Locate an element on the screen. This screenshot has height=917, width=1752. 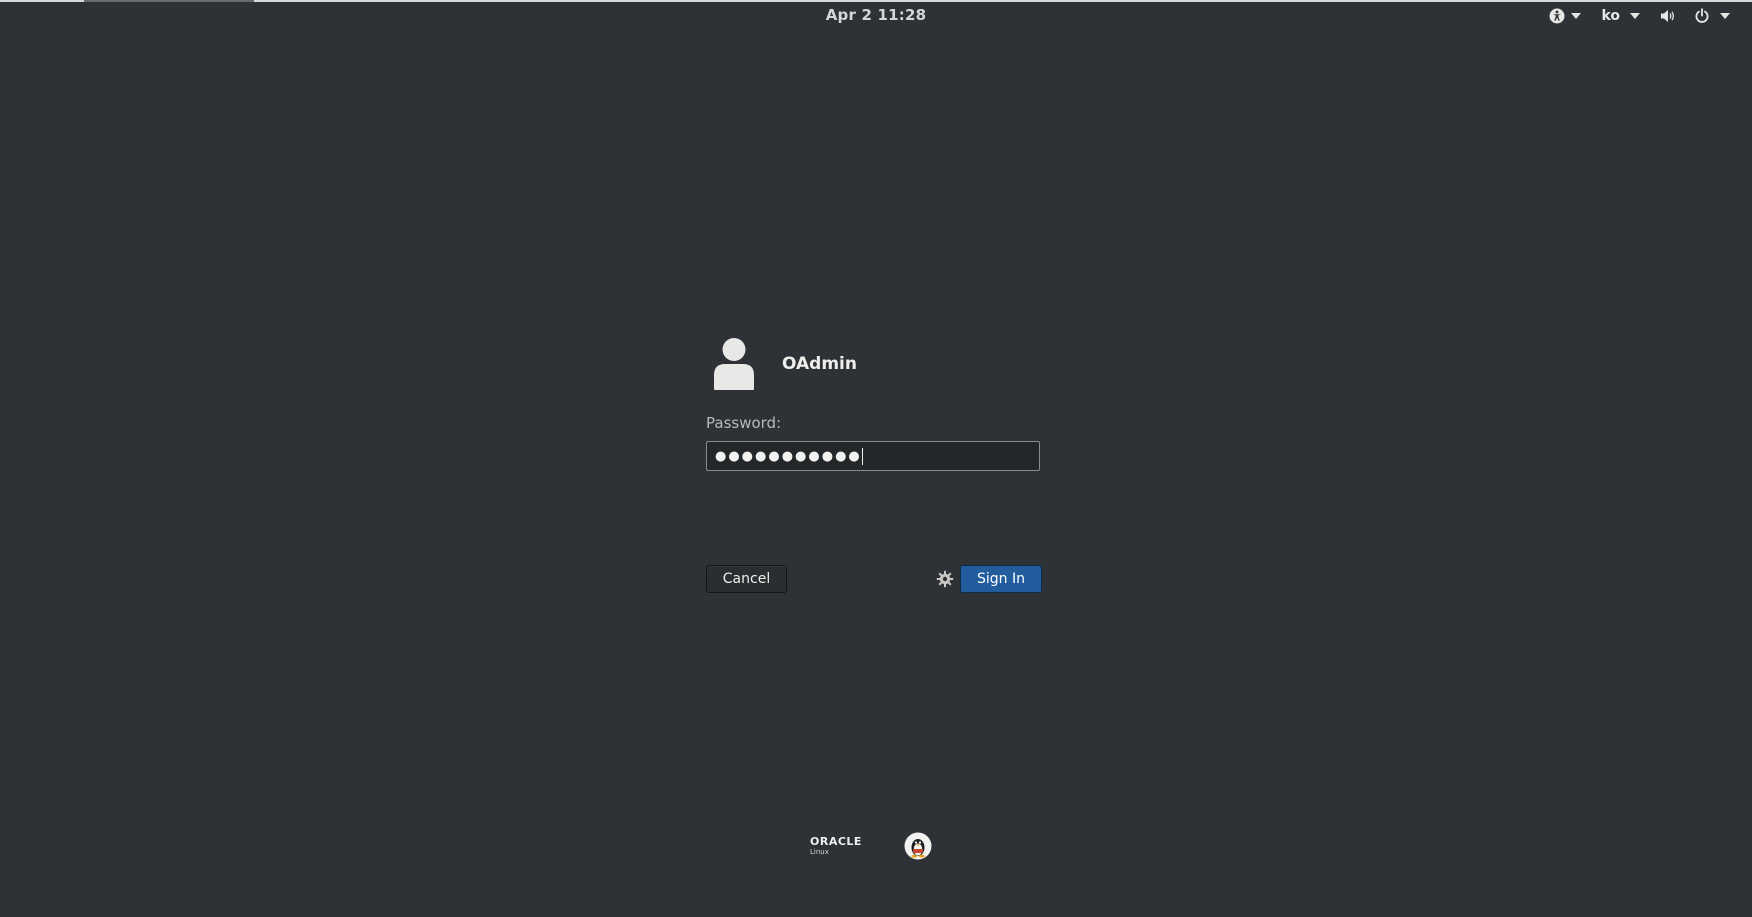
accessibility-menu is located at coordinates (1565, 16).